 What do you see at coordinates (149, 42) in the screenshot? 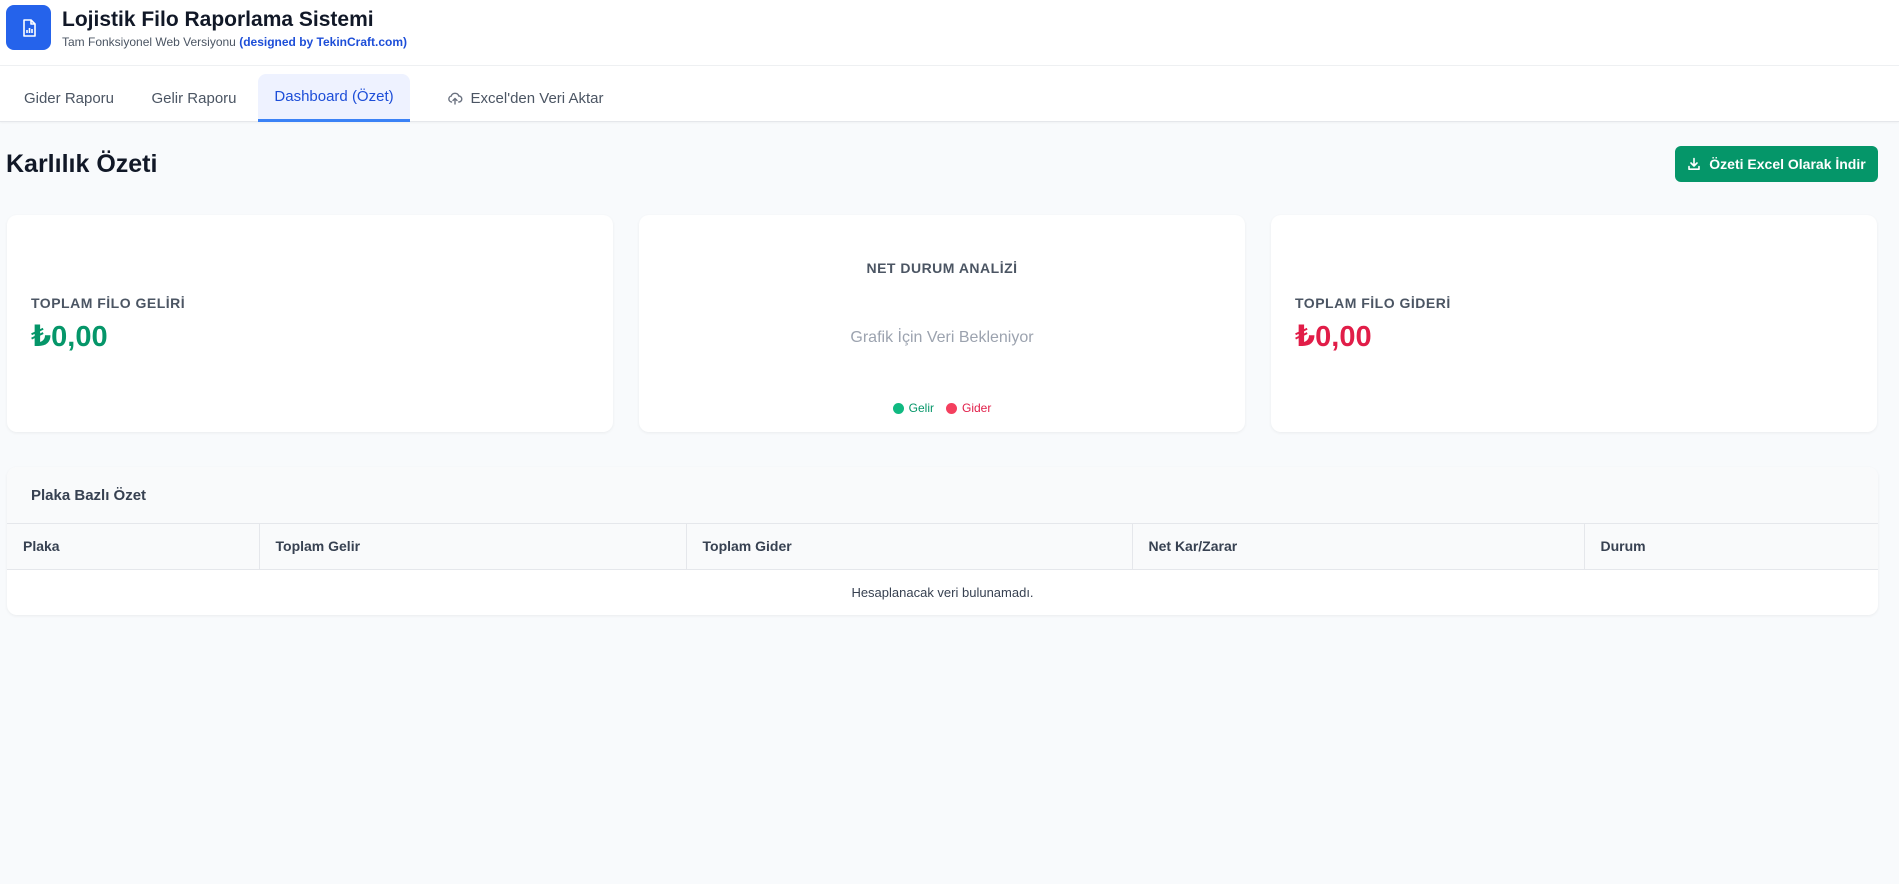
I see `app-subtitle-text: Tam Fonksiyonel Web Versiyonu` at bounding box center [149, 42].